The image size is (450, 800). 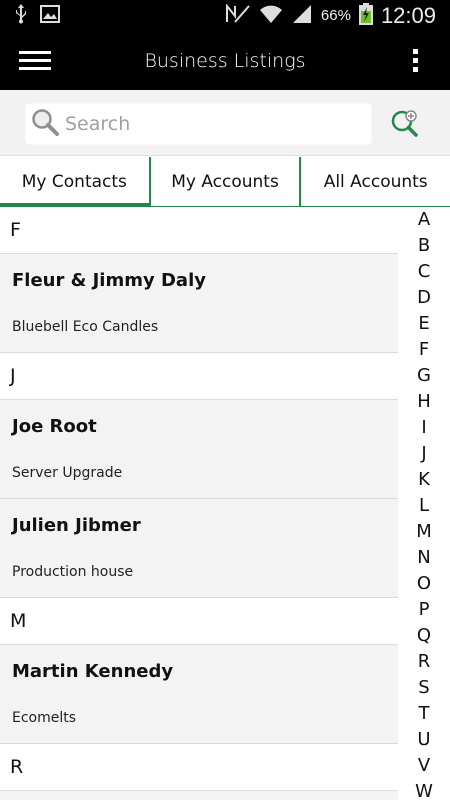 What do you see at coordinates (74, 182) in the screenshot?
I see `tab-my-contacts: My Contacts` at bounding box center [74, 182].